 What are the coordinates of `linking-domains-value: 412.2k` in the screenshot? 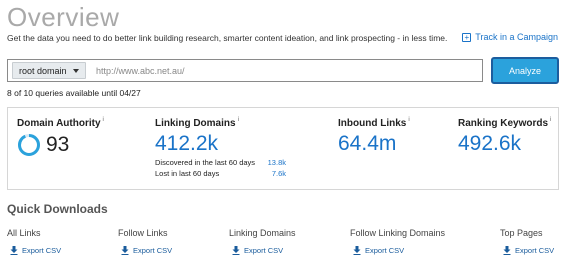 It's located at (187, 143).